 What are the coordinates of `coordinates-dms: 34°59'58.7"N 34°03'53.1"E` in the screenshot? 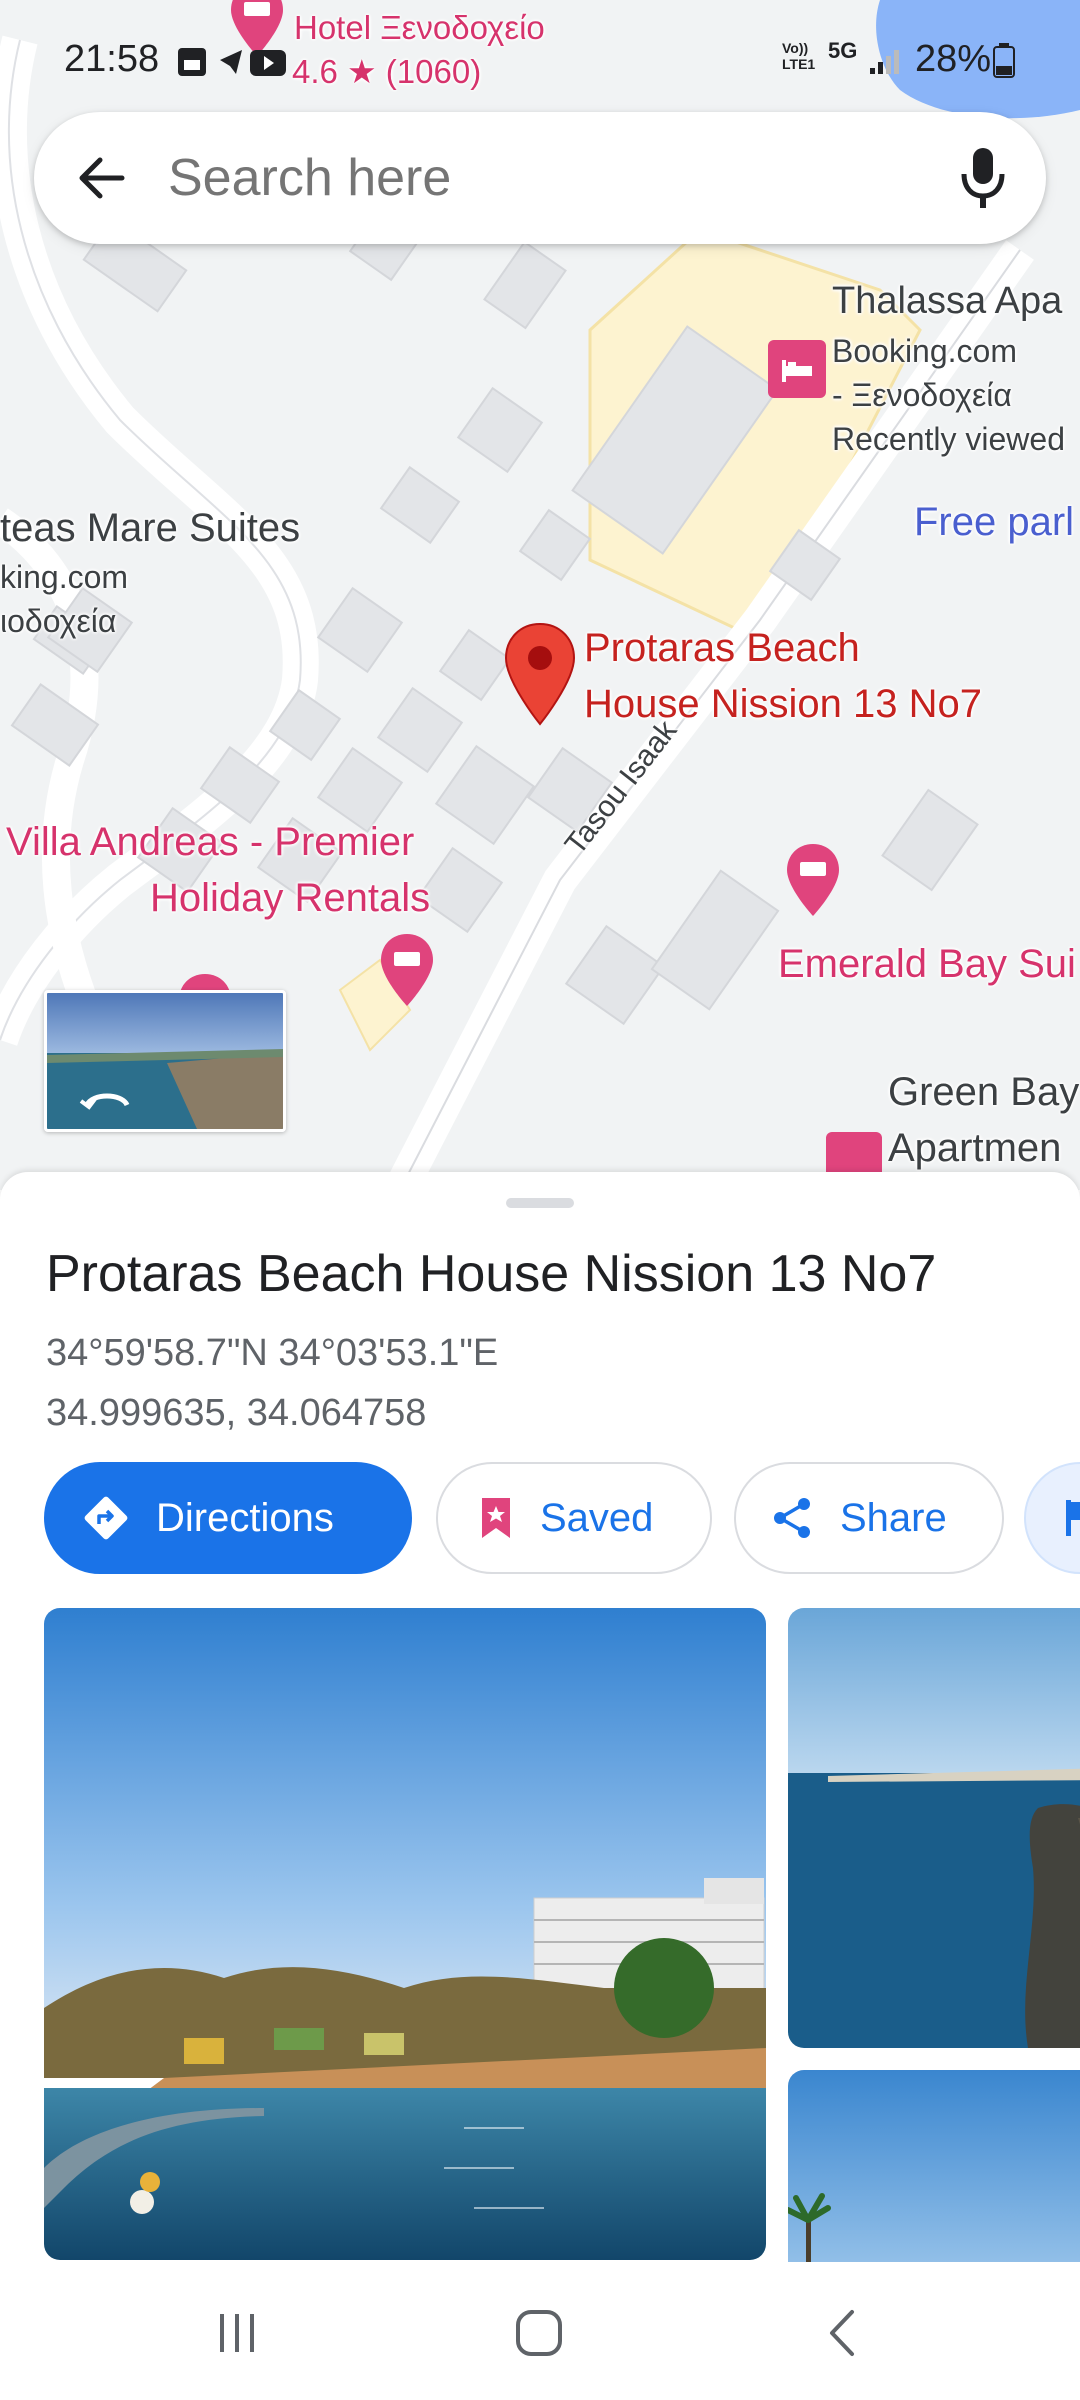 It's located at (272, 1353).